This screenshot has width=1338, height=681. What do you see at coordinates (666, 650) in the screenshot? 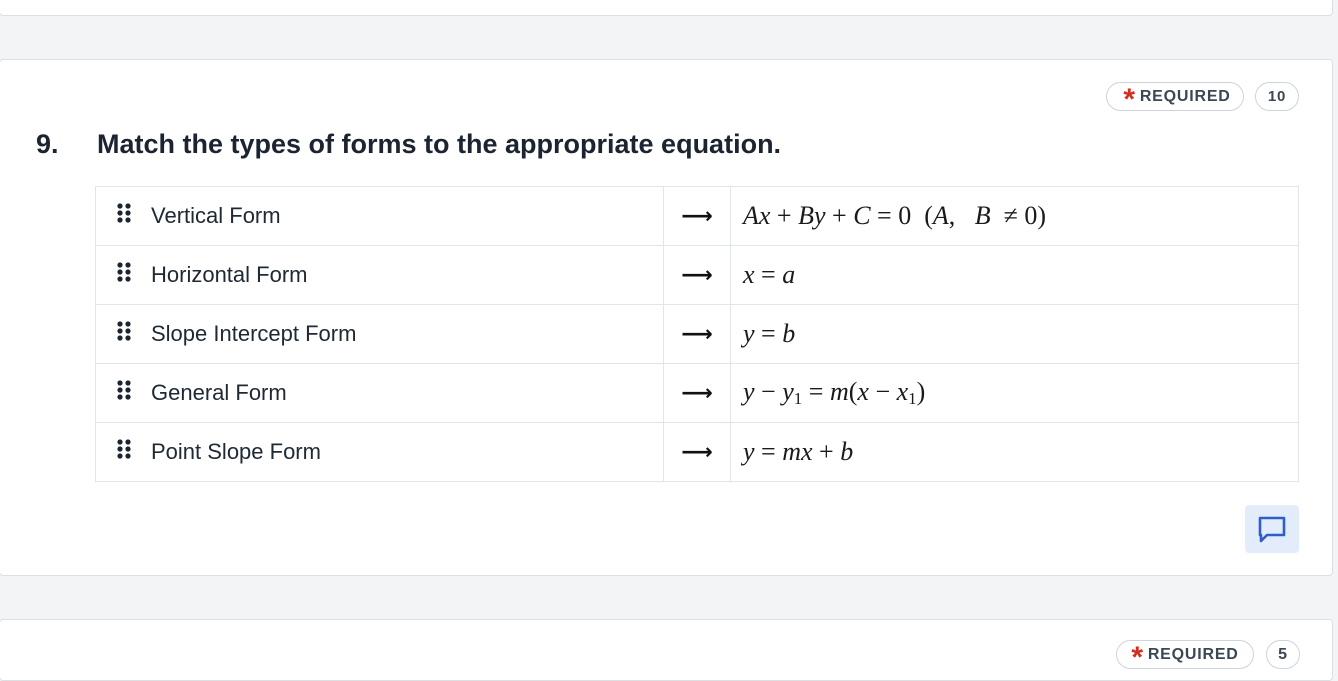
I see `next-question-card: * REQUIRED 5` at bounding box center [666, 650].